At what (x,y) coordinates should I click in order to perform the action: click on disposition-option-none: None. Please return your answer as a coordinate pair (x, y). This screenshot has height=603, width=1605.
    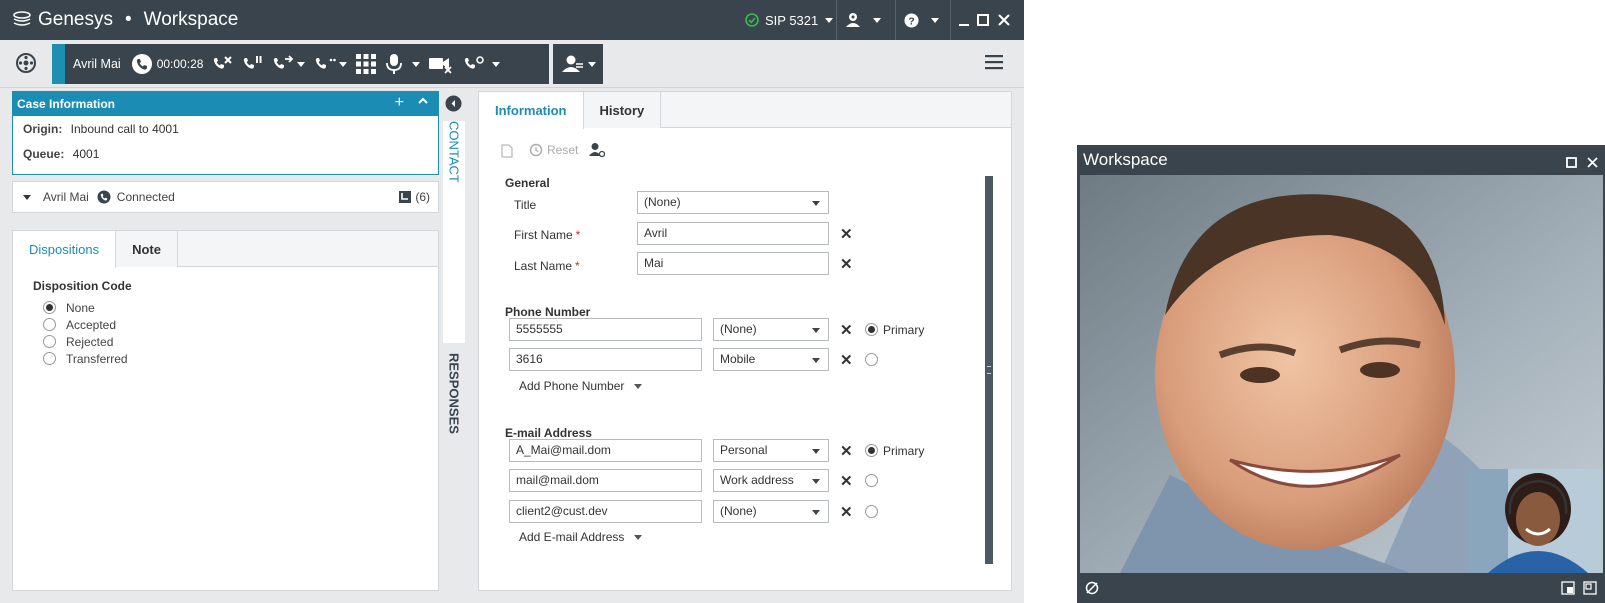
    Looking at the image, I should click on (240, 307).